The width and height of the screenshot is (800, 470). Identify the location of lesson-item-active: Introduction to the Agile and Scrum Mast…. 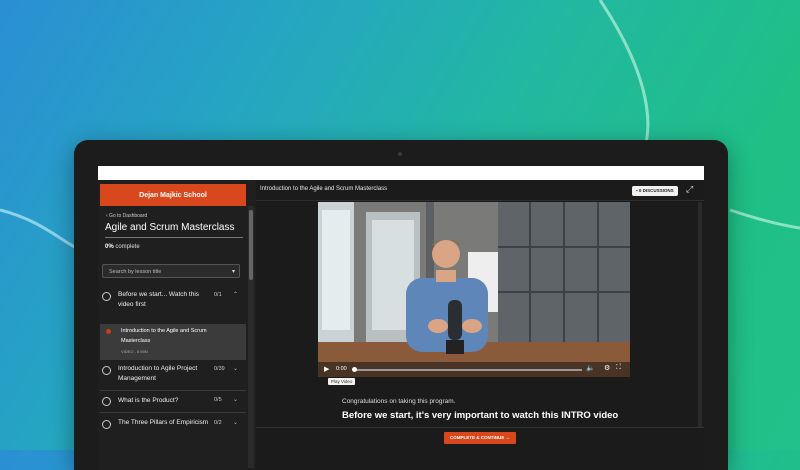
(173, 342).